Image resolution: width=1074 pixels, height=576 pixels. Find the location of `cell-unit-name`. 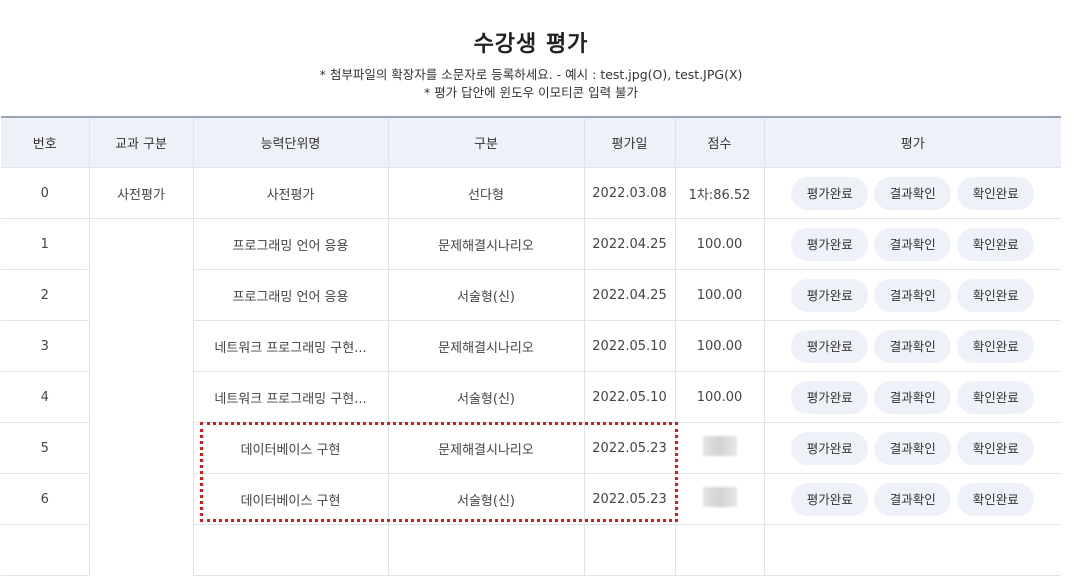

cell-unit-name is located at coordinates (291, 550).